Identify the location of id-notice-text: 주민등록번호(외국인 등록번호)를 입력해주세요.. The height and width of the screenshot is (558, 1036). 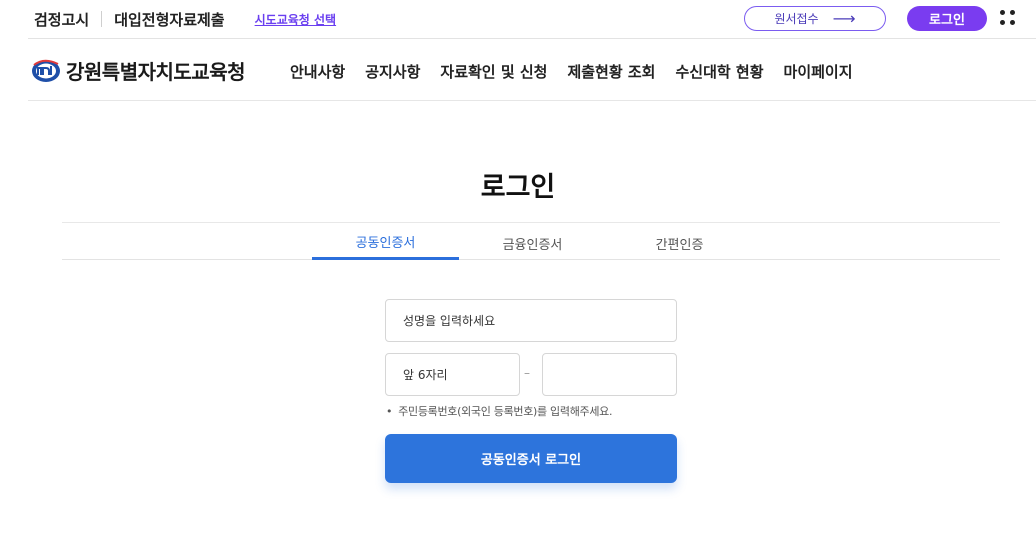
(505, 411).